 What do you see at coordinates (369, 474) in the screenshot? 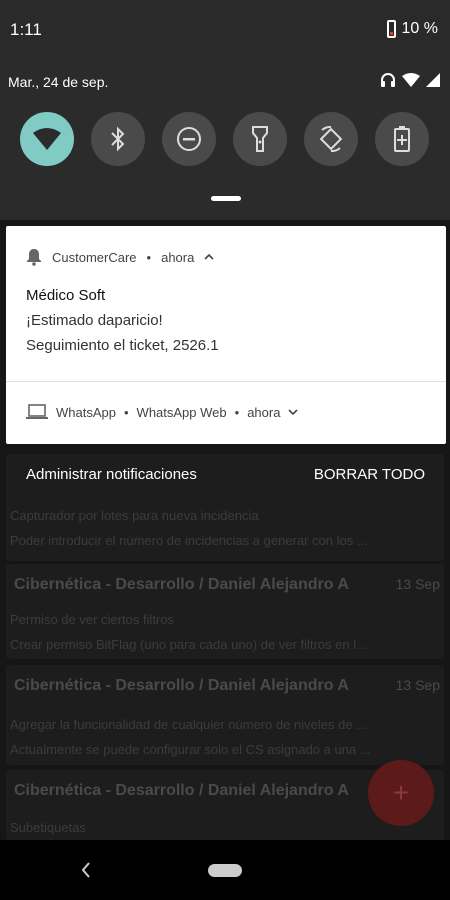
I see `clear-all-button: BORRAR TODO` at bounding box center [369, 474].